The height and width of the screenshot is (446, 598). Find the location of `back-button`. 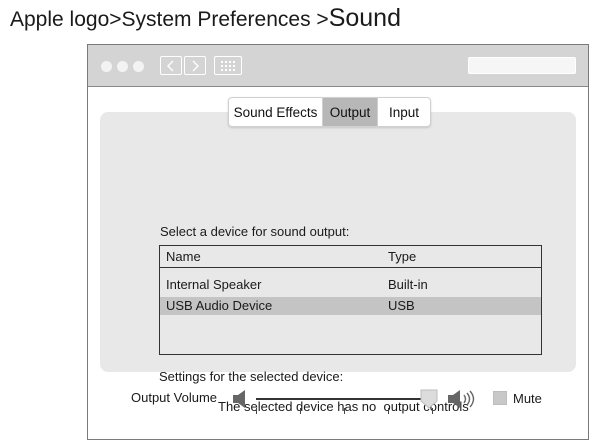

back-button is located at coordinates (171, 65).